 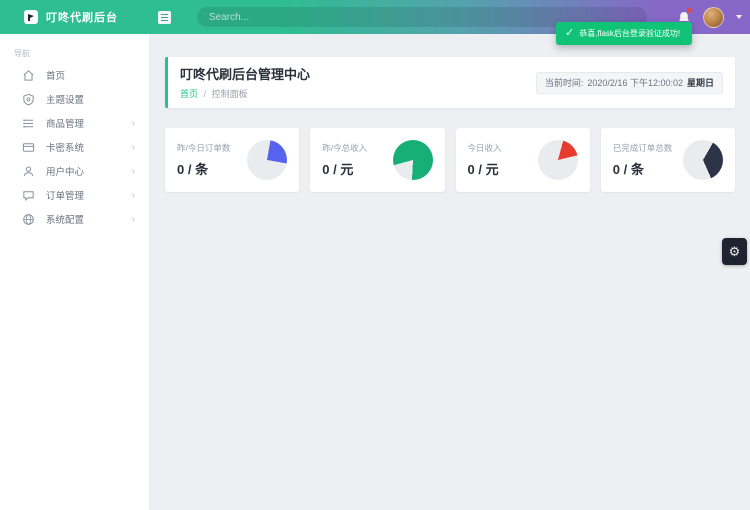 I want to click on list-icon, so click(x=28, y=123).